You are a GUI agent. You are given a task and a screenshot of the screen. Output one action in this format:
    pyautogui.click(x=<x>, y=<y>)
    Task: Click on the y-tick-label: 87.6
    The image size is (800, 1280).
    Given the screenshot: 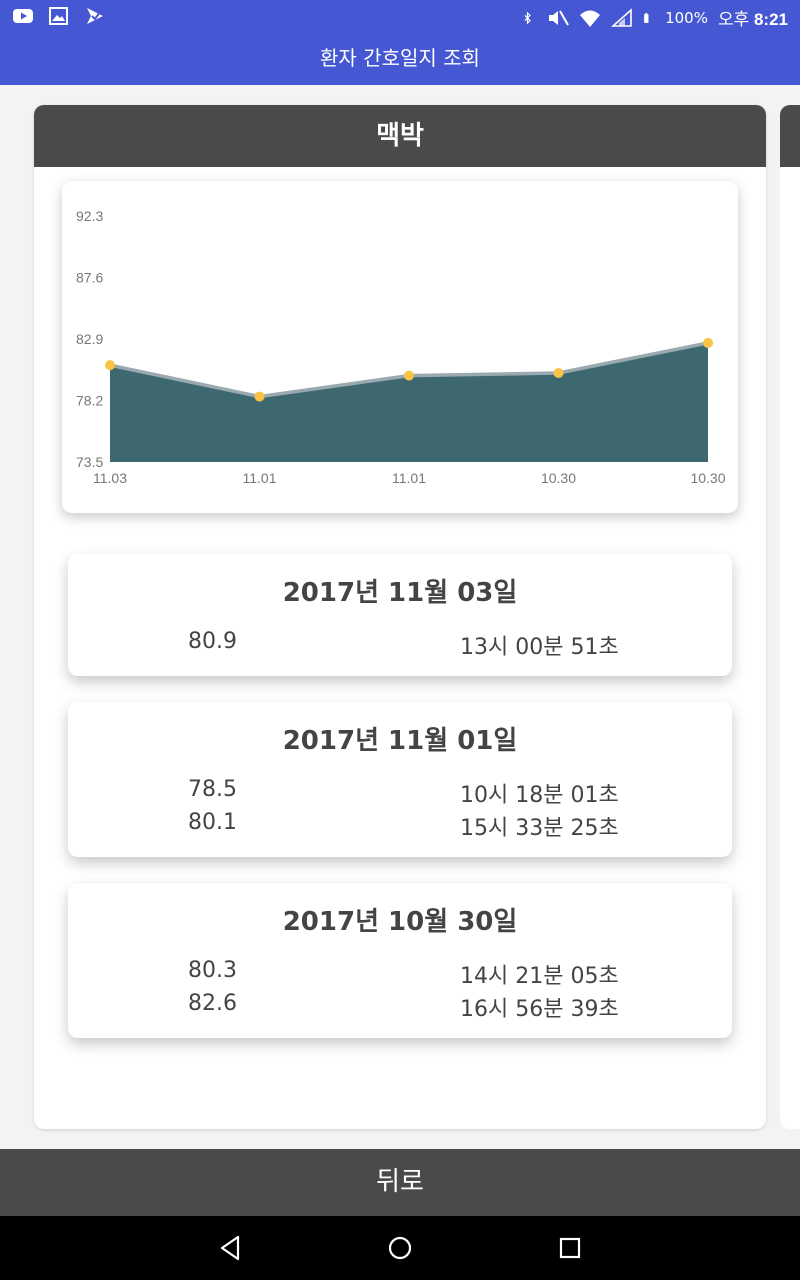 What is the action you would take?
    pyautogui.click(x=89, y=278)
    